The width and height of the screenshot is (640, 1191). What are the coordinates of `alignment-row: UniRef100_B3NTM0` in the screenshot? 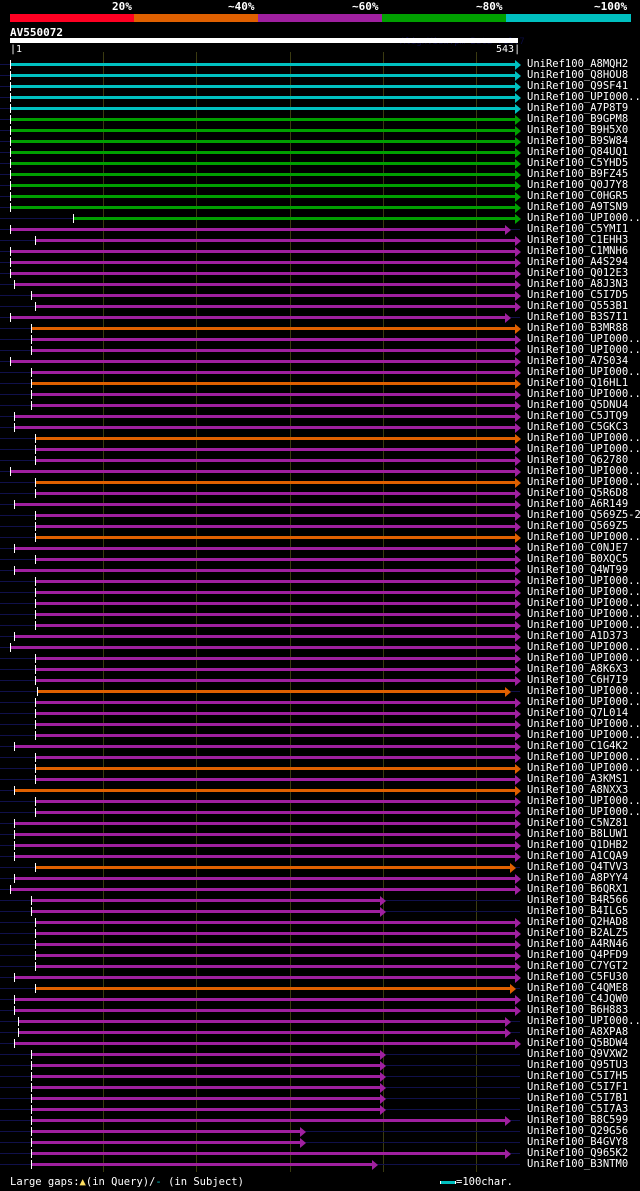 It's located at (320, 1164).